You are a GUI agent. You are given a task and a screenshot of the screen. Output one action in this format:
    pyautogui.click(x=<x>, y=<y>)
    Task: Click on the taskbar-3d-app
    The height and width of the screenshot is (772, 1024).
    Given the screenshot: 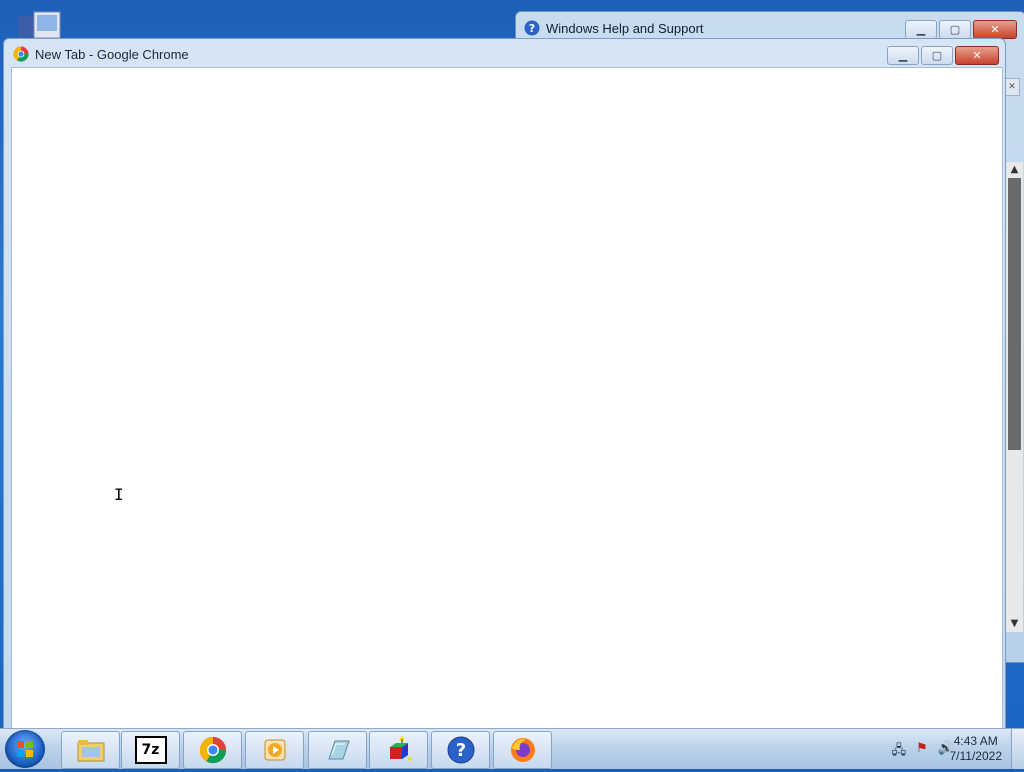 What is the action you would take?
    pyautogui.click(x=398, y=750)
    